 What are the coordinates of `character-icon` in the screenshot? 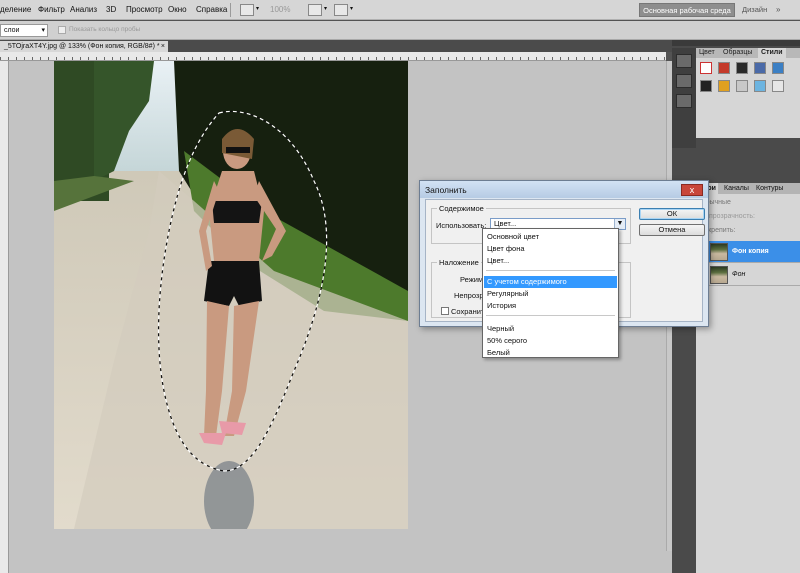 It's located at (684, 101).